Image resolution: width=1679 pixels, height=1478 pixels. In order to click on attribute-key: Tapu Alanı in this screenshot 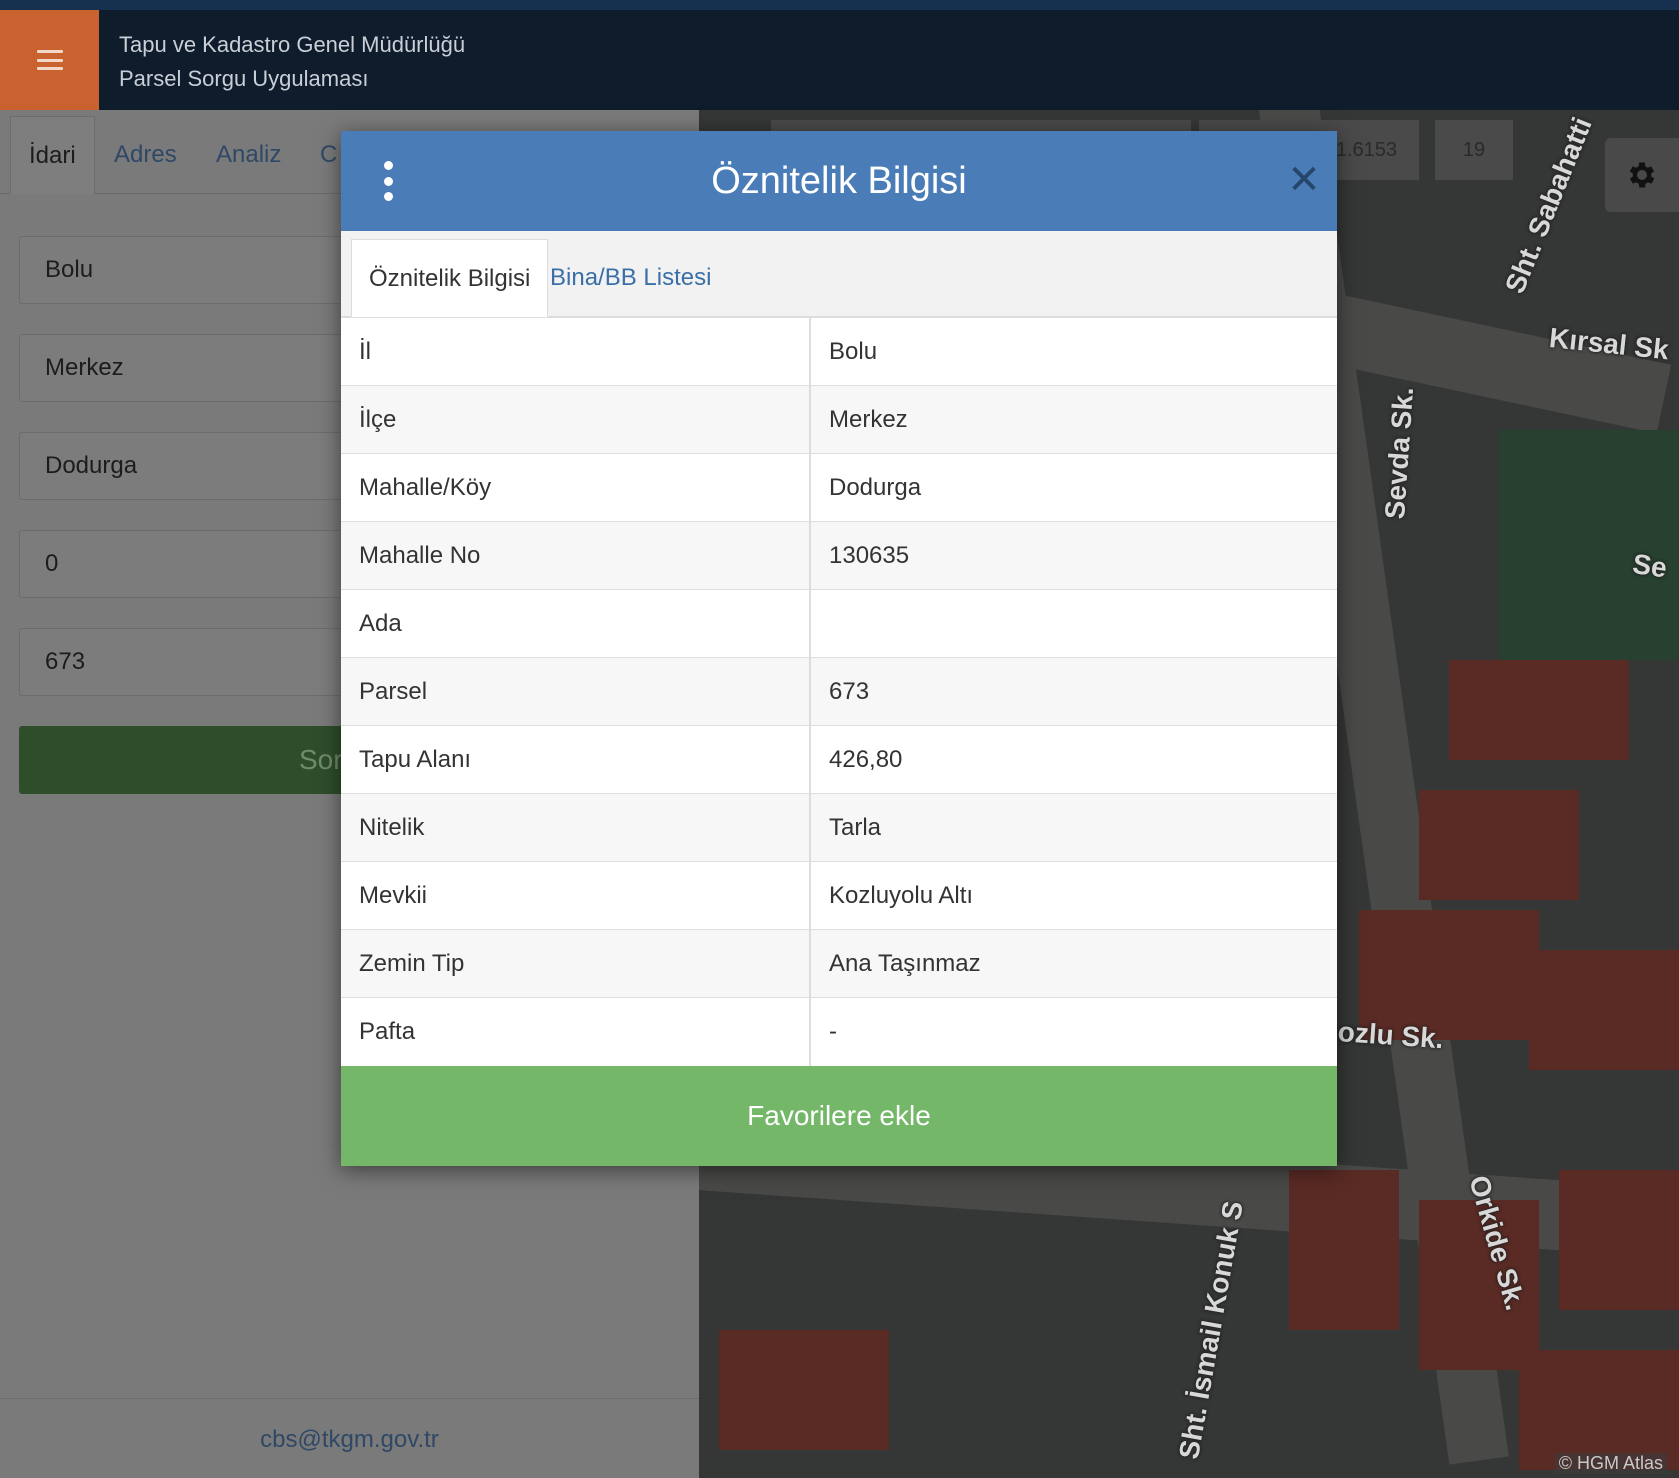, I will do `click(576, 759)`.